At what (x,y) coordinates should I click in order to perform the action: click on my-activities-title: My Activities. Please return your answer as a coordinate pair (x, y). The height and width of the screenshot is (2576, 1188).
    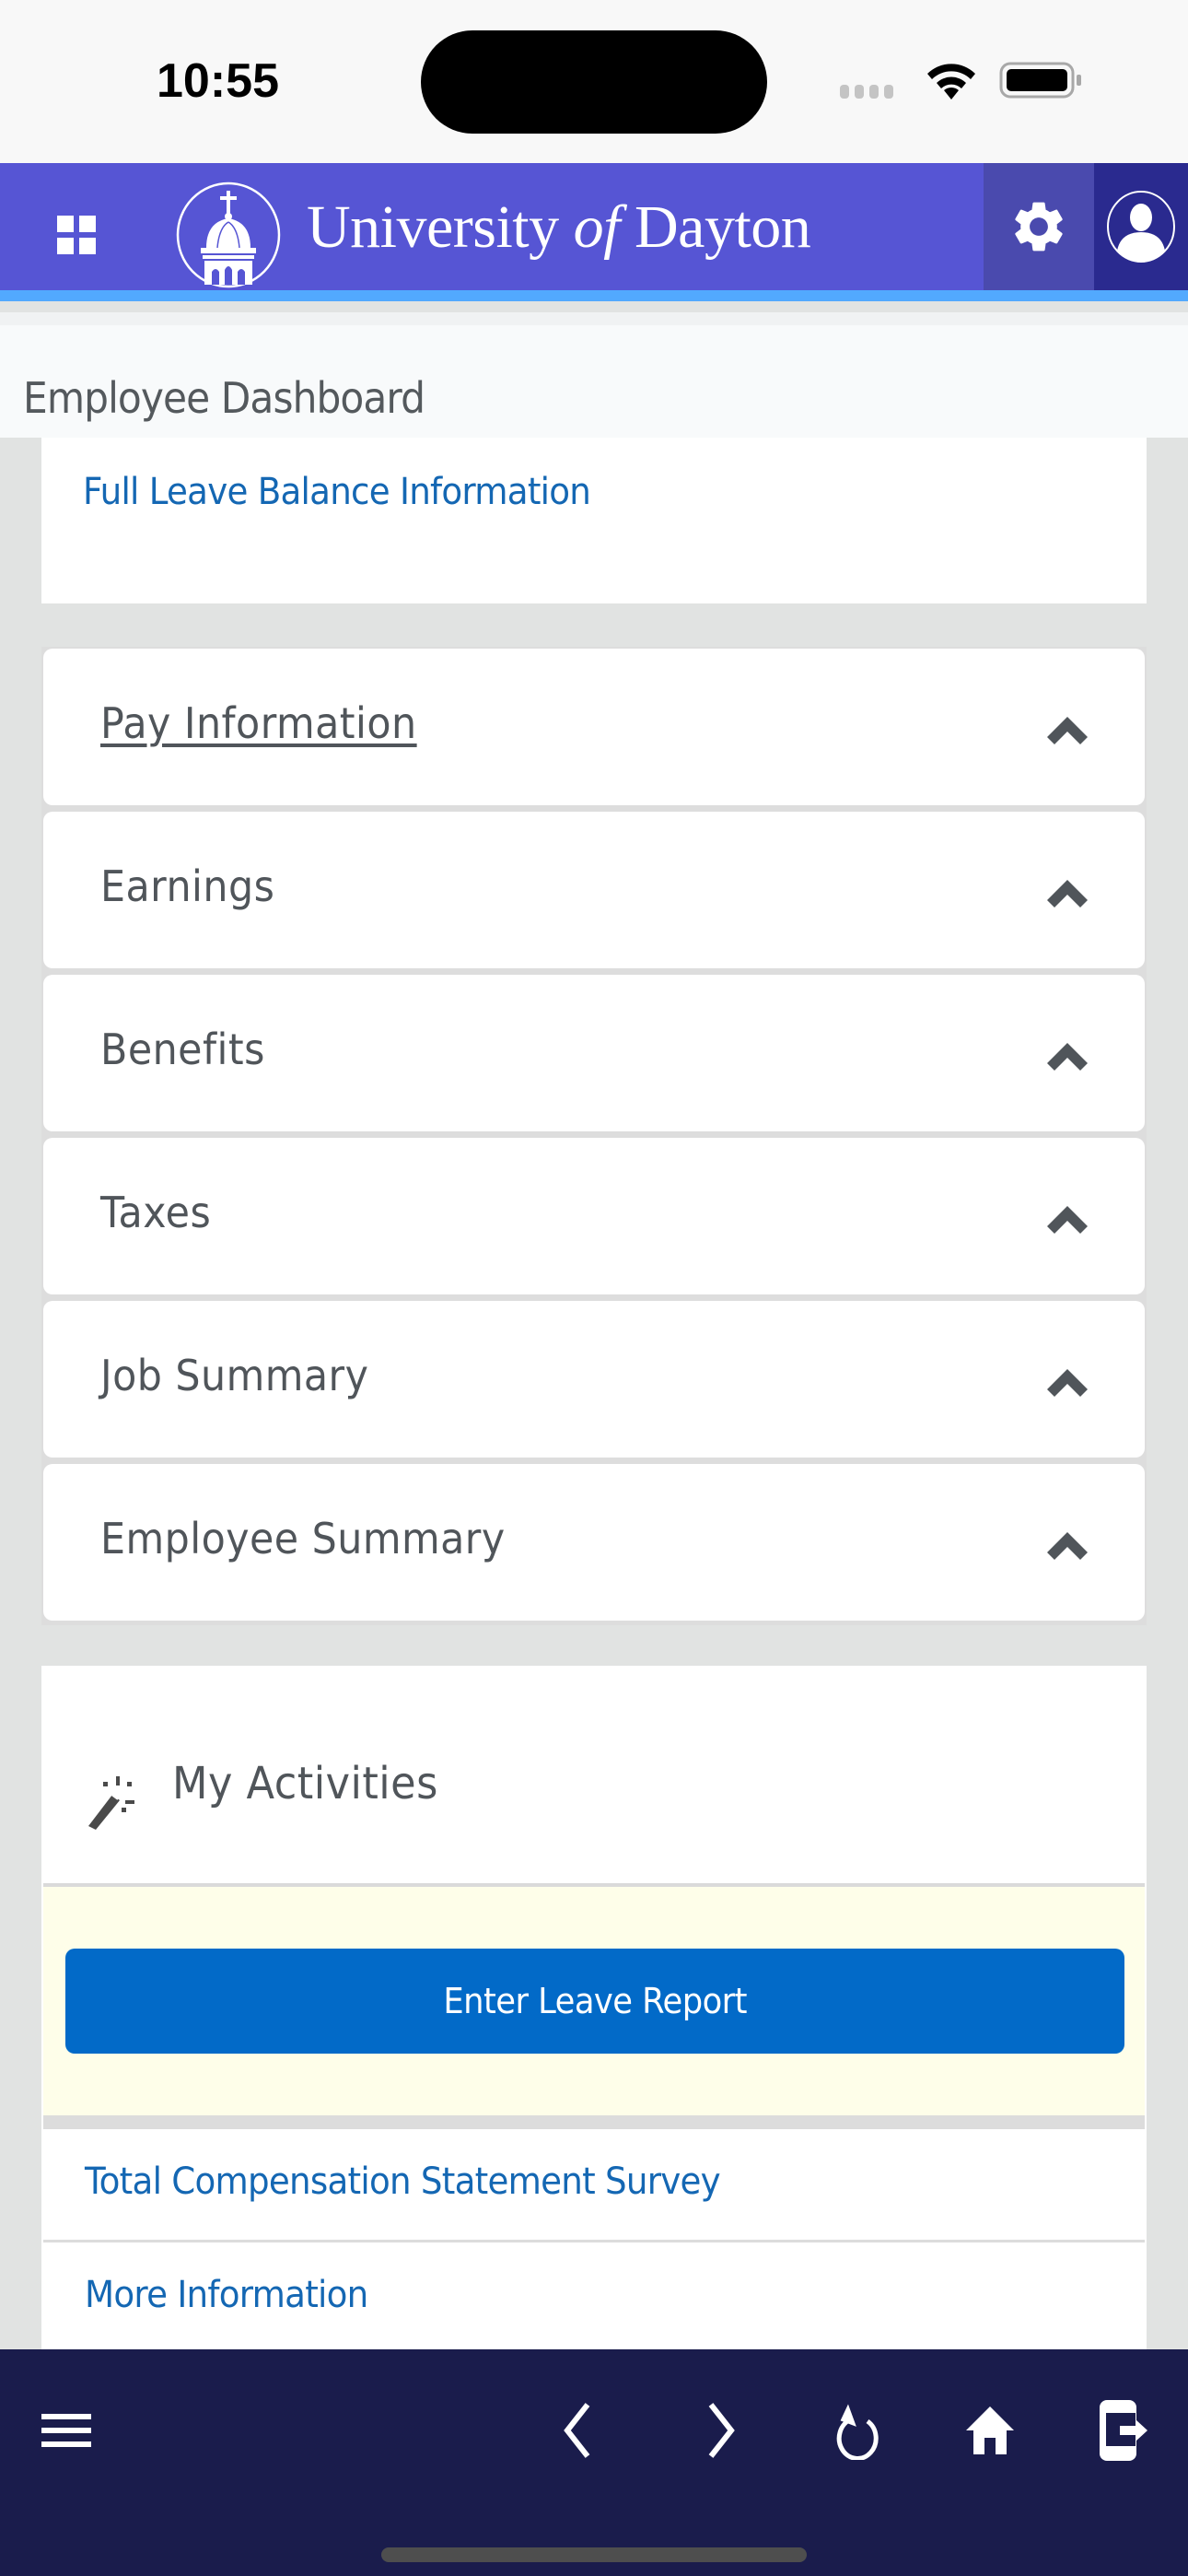
    Looking at the image, I should click on (305, 1783).